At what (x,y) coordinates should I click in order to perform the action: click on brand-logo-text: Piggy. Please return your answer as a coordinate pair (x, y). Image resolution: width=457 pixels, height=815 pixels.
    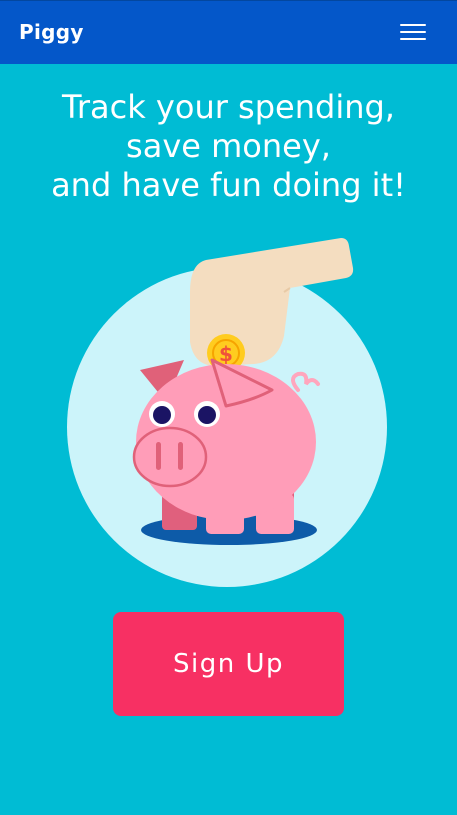
    Looking at the image, I should click on (51, 32).